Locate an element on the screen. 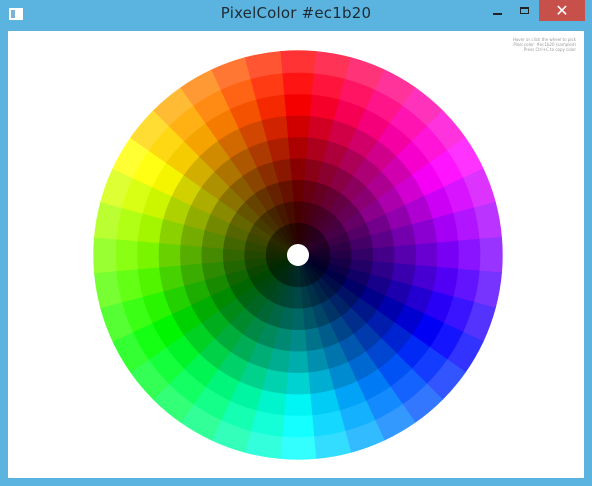 The height and width of the screenshot is (486, 592). close-button: ✕ is located at coordinates (562, 10).